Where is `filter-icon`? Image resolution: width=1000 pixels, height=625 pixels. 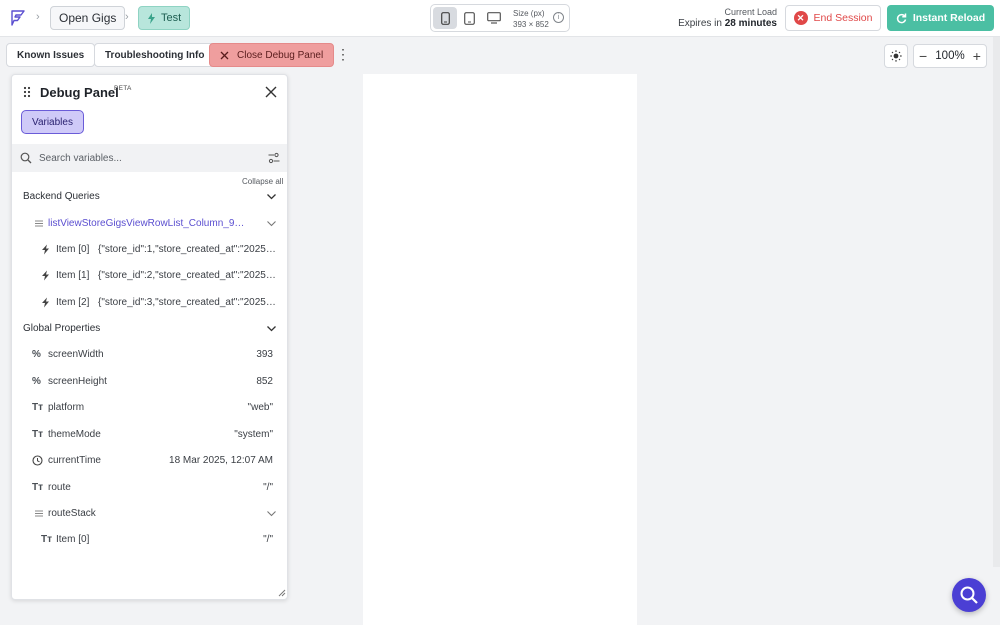
filter-icon is located at coordinates (274, 158).